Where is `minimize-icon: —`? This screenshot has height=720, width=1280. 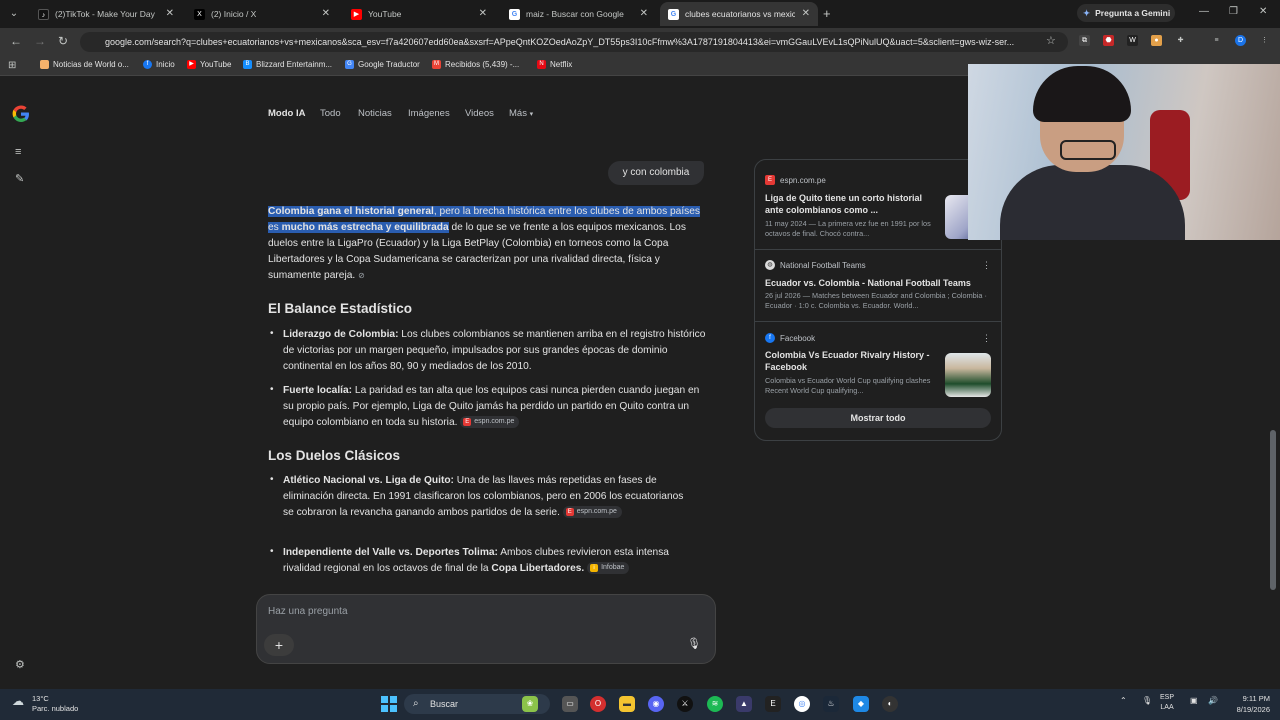
minimize-icon: — is located at coordinates (1204, 11).